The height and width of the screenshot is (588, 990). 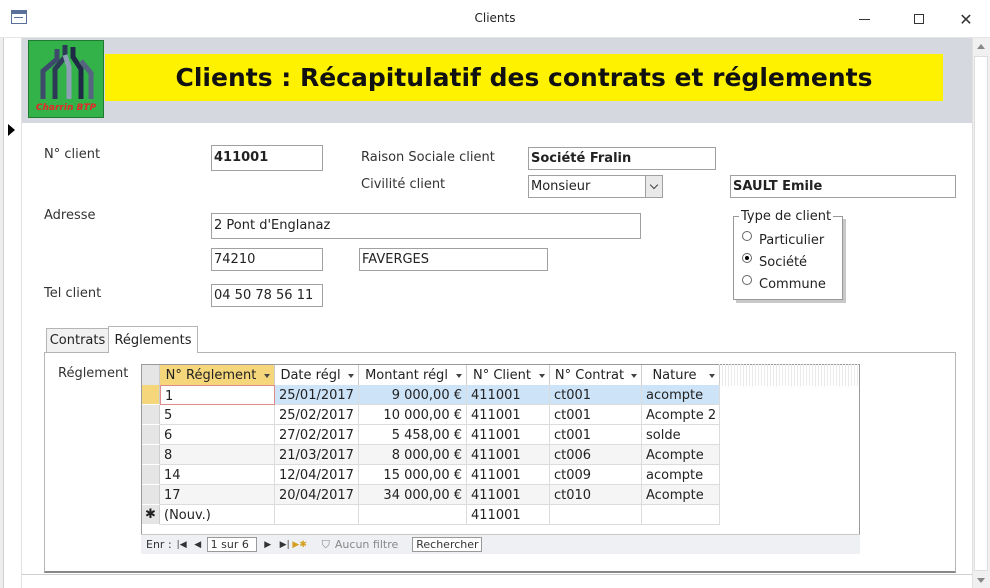 What do you see at coordinates (843, 186) in the screenshot?
I see `contact-name-field: SAULT Emile` at bounding box center [843, 186].